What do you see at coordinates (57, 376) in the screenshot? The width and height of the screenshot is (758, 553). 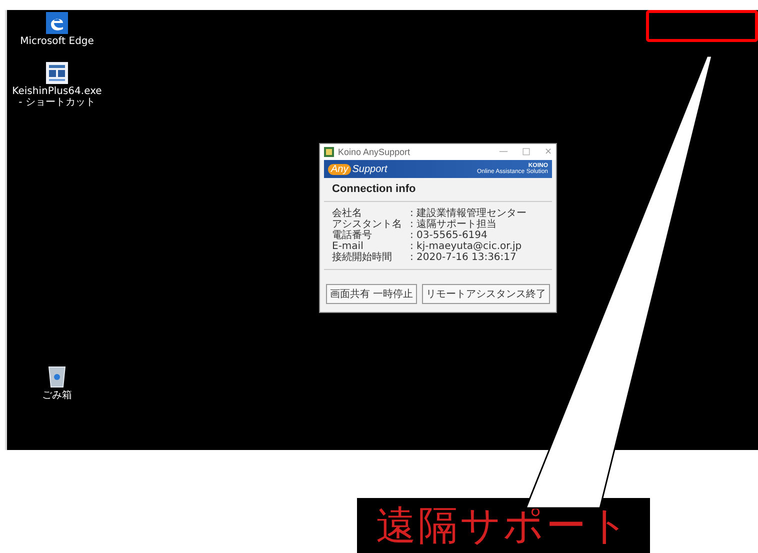 I see `trash-icon` at bounding box center [57, 376].